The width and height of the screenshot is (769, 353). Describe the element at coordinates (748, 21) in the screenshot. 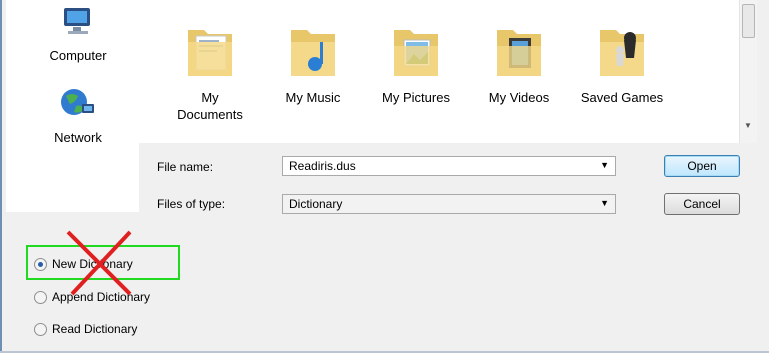

I see `scrollbar-thumb` at that location.